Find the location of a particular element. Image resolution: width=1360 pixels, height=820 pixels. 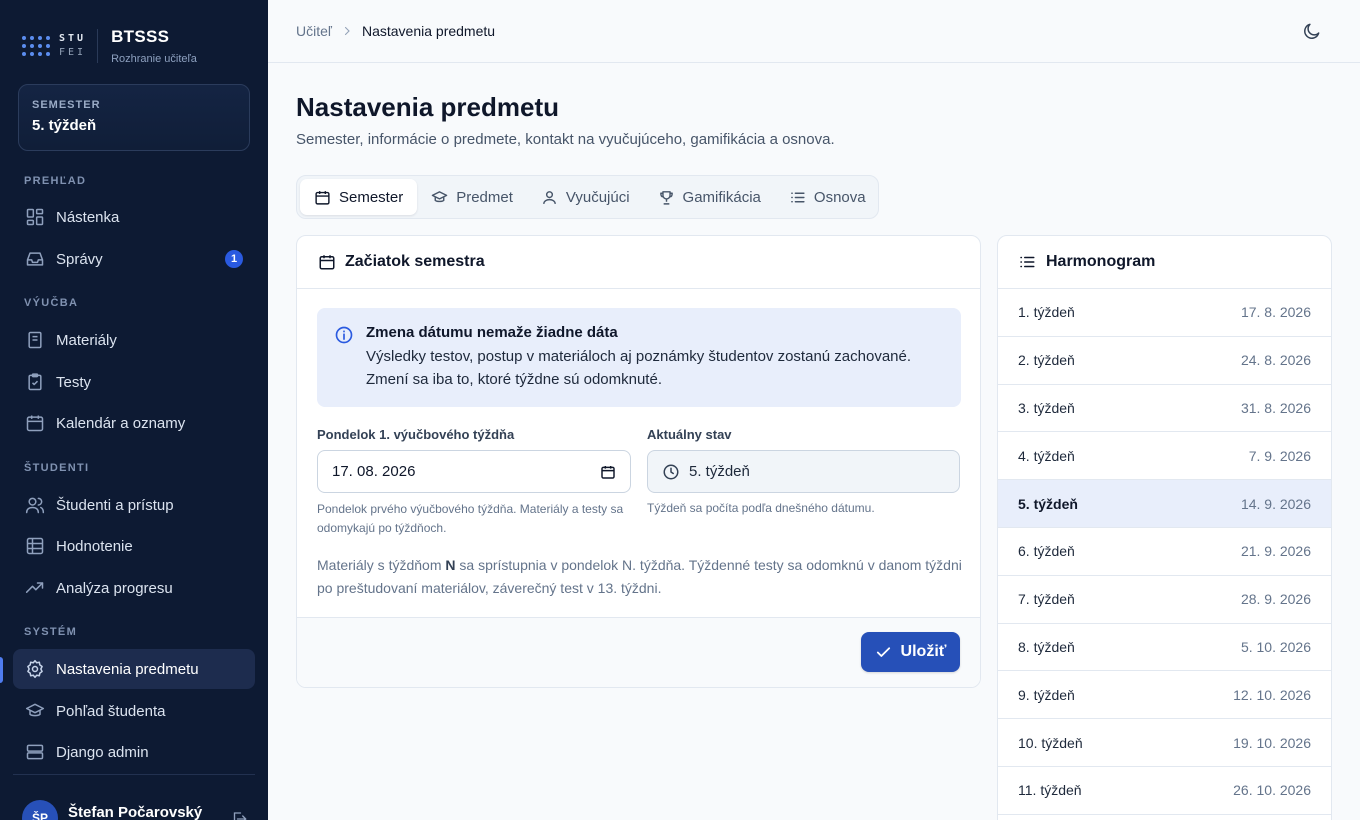

sidebar-item-progress: Analýza progresu is located at coordinates (134, 588).